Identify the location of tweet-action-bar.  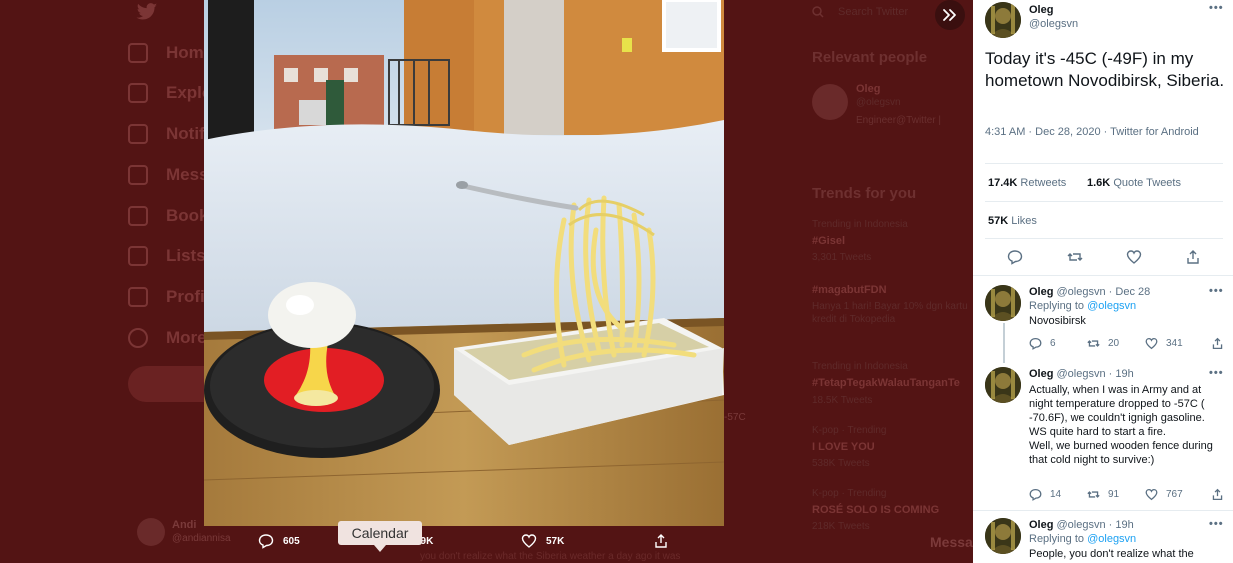
(1103, 258).